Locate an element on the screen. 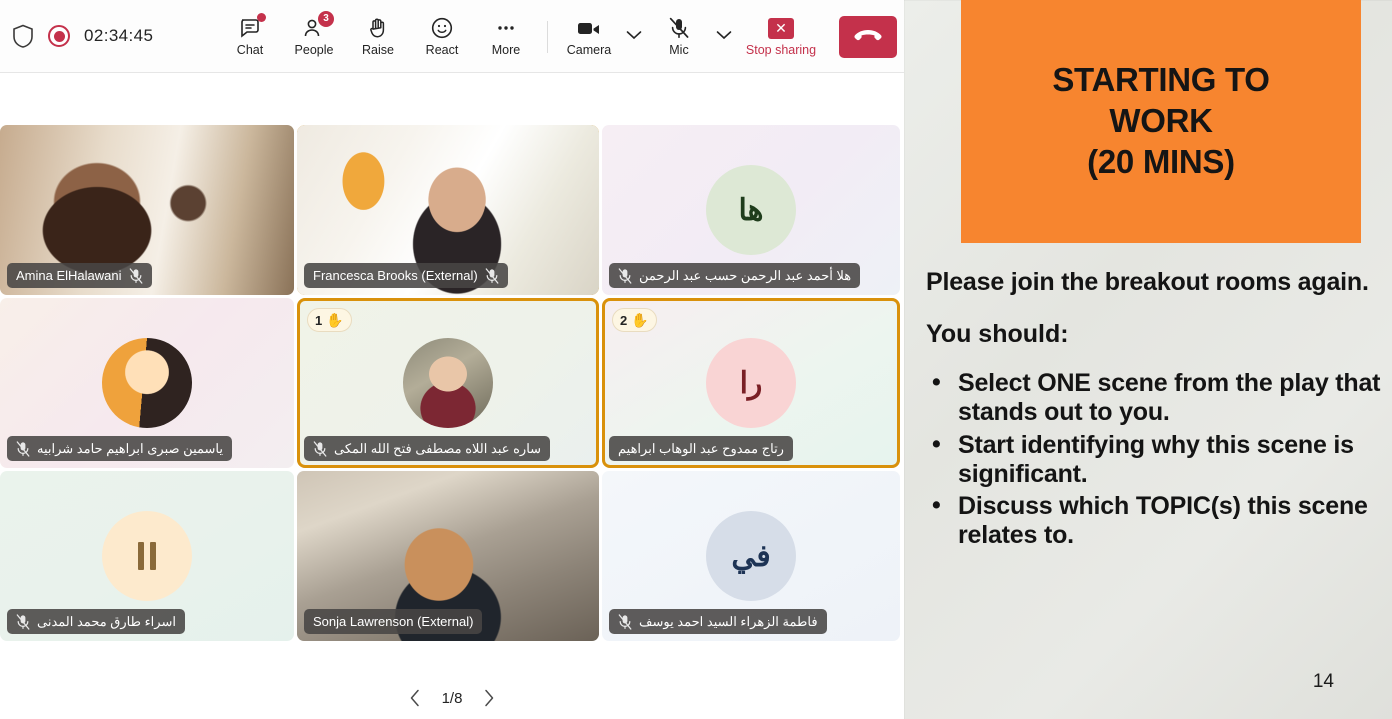  hangup-phone-icon is located at coordinates (868, 36).